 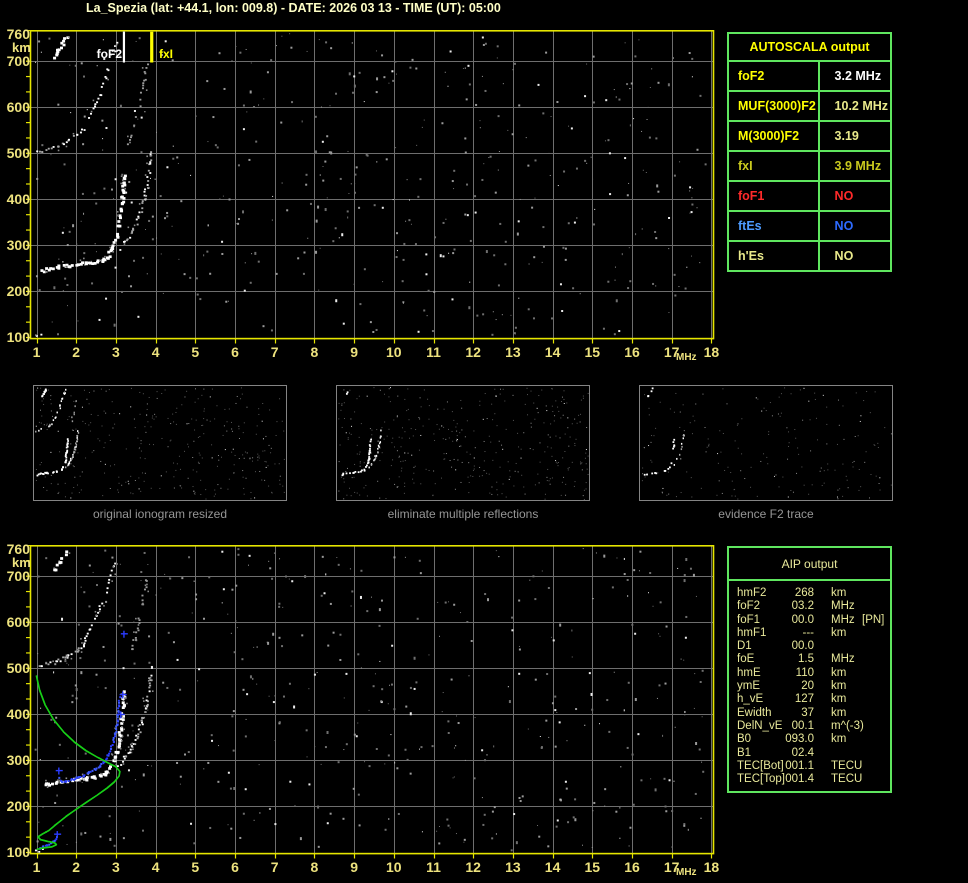 What do you see at coordinates (809, 593) in the screenshot?
I see `aip-row: hmF2 268 km` at bounding box center [809, 593].